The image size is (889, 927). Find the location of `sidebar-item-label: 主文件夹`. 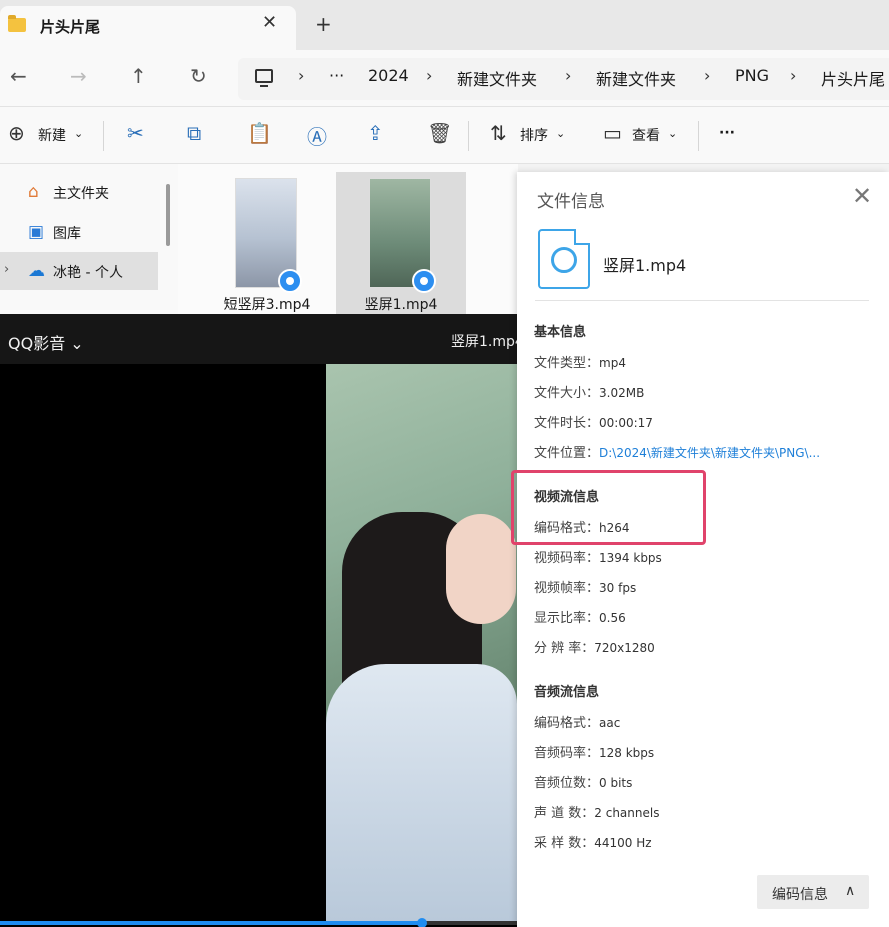

sidebar-item-label: 主文件夹 is located at coordinates (81, 194).